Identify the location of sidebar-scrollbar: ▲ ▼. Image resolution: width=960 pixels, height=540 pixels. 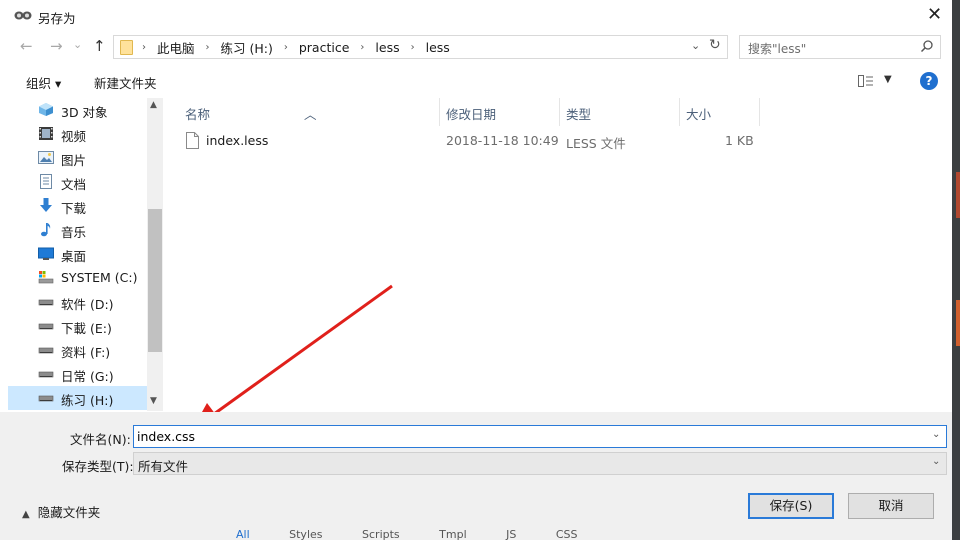
(155, 254).